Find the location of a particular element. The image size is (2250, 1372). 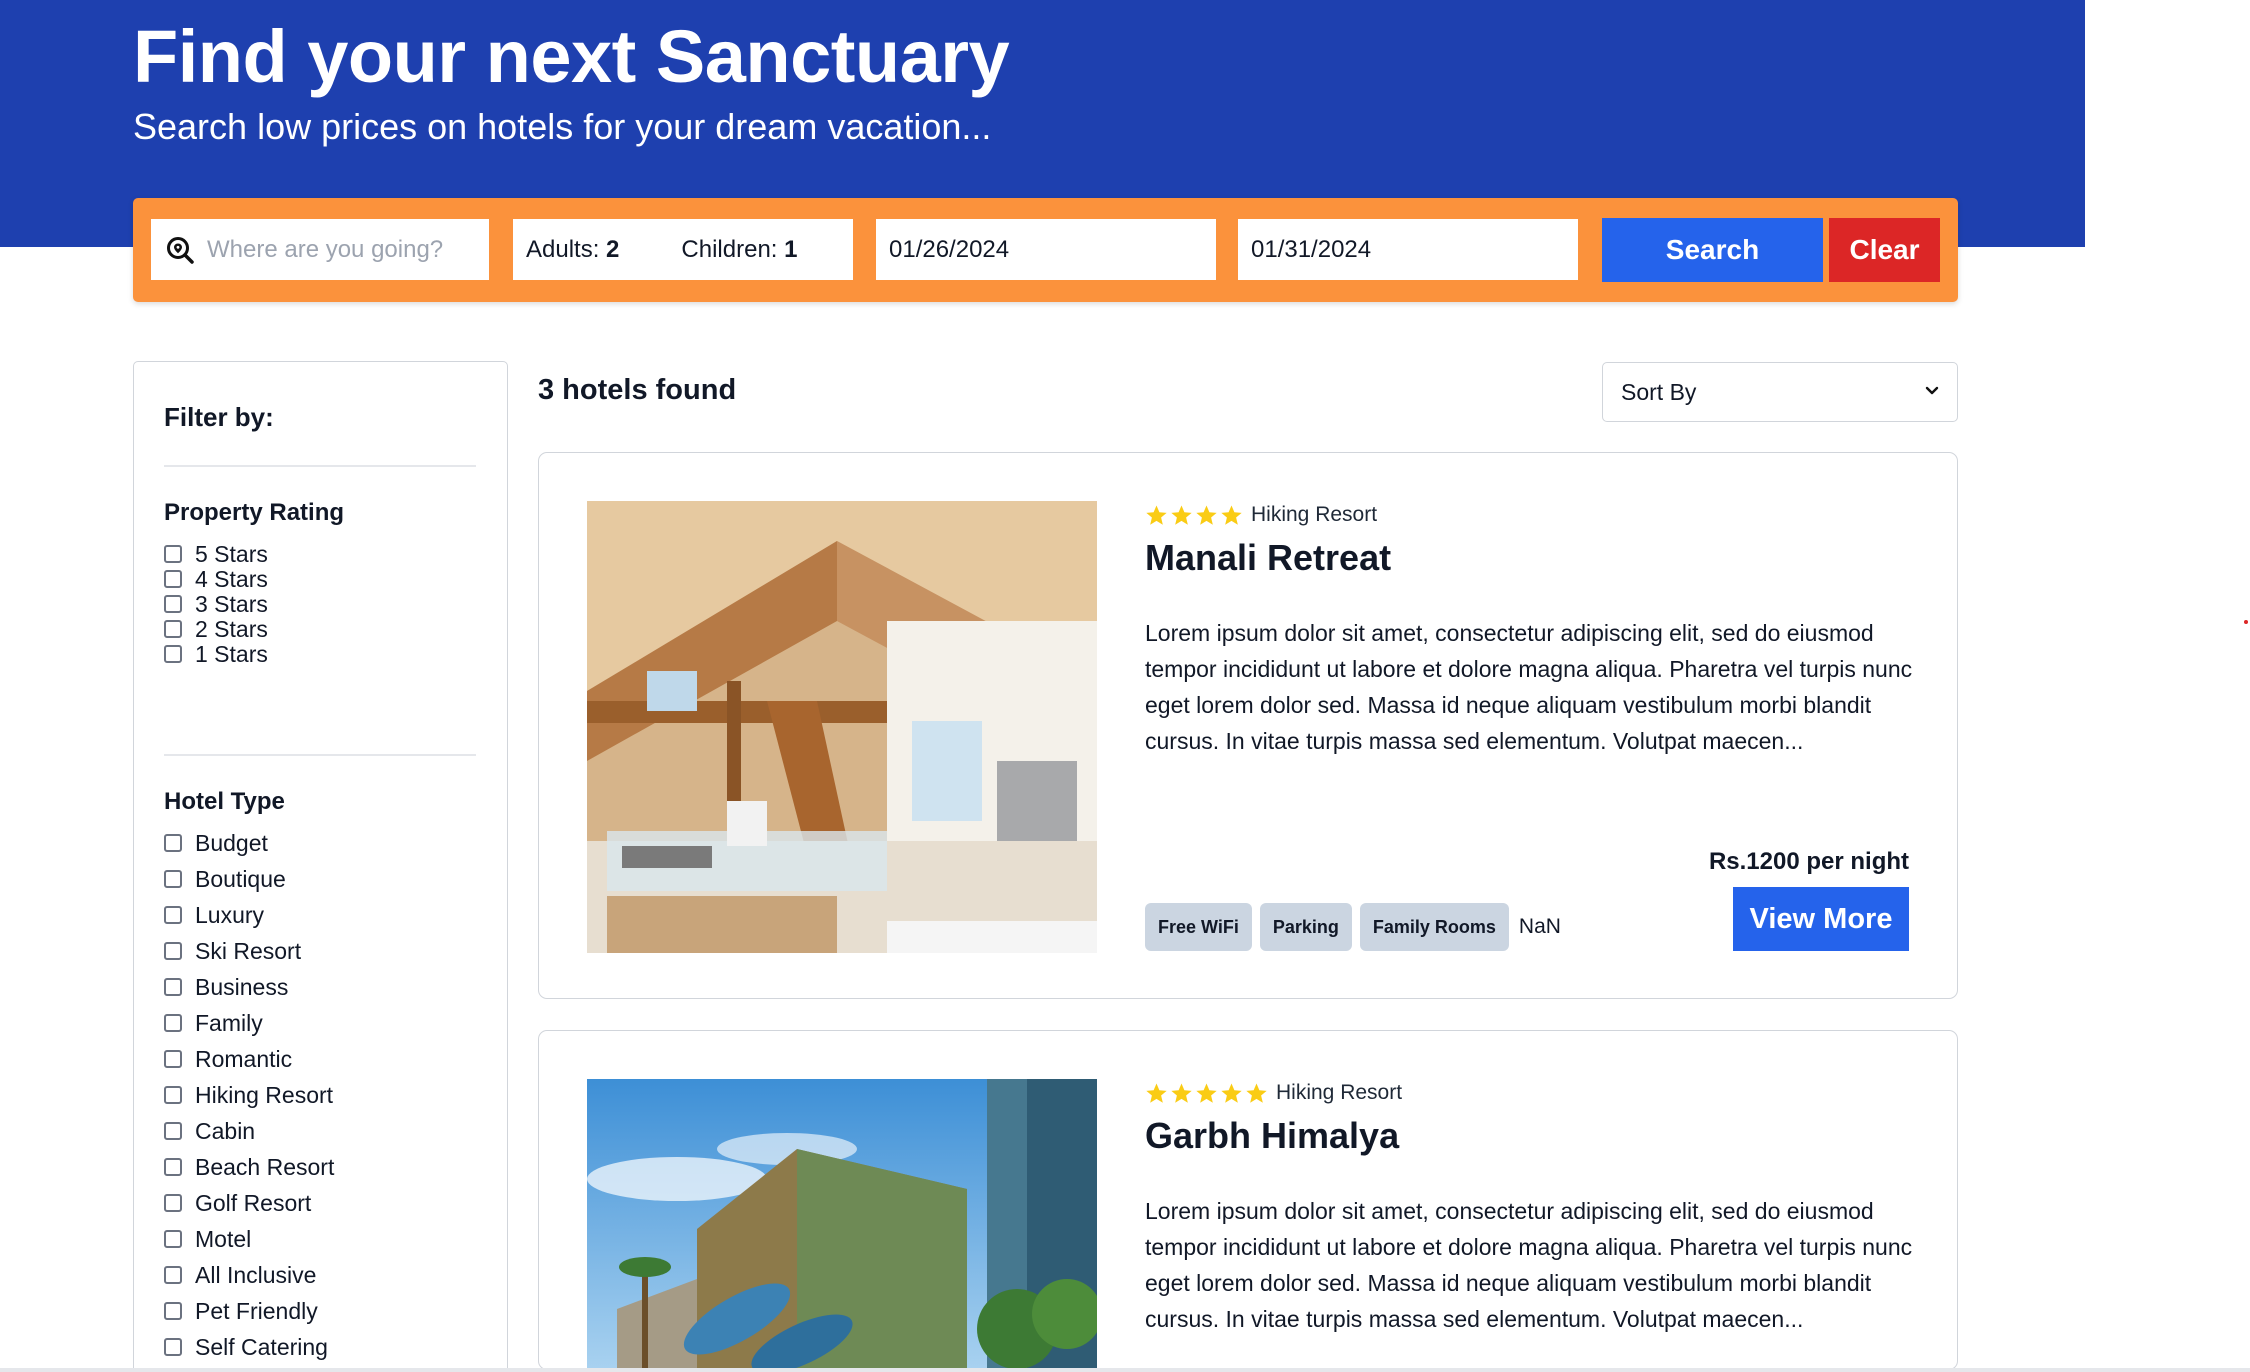

type-option-beach-resort: Beach Resort is located at coordinates (249, 1167).